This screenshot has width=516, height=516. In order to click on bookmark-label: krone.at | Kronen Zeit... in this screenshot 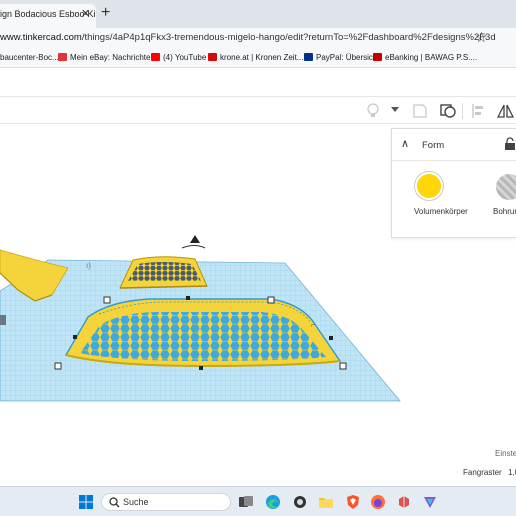, I will do `click(262, 57)`.